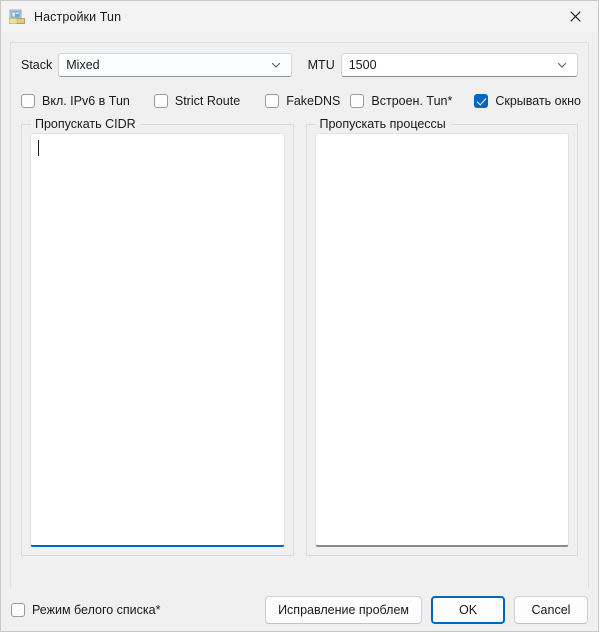  Describe the element at coordinates (575, 16) in the screenshot. I see `close-icon` at that location.